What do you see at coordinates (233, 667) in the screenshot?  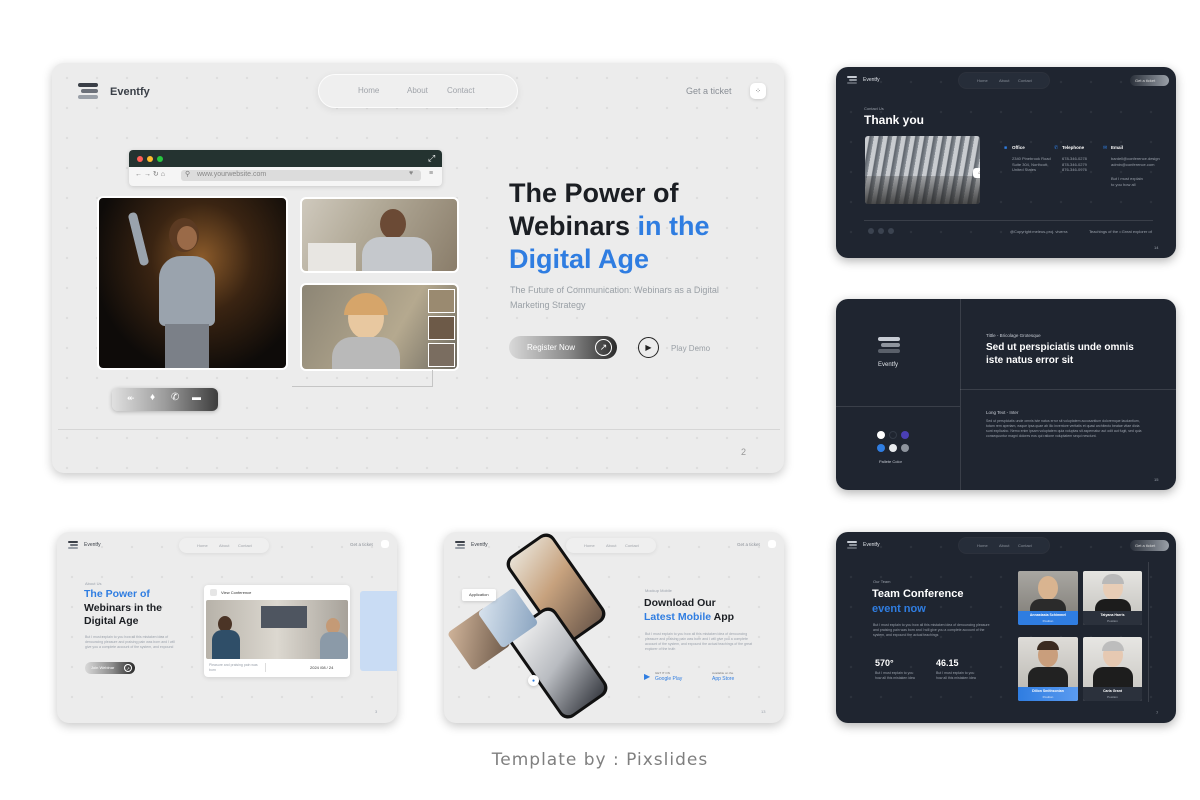 I see `card-text: Pleasure and praising pain was born` at bounding box center [233, 667].